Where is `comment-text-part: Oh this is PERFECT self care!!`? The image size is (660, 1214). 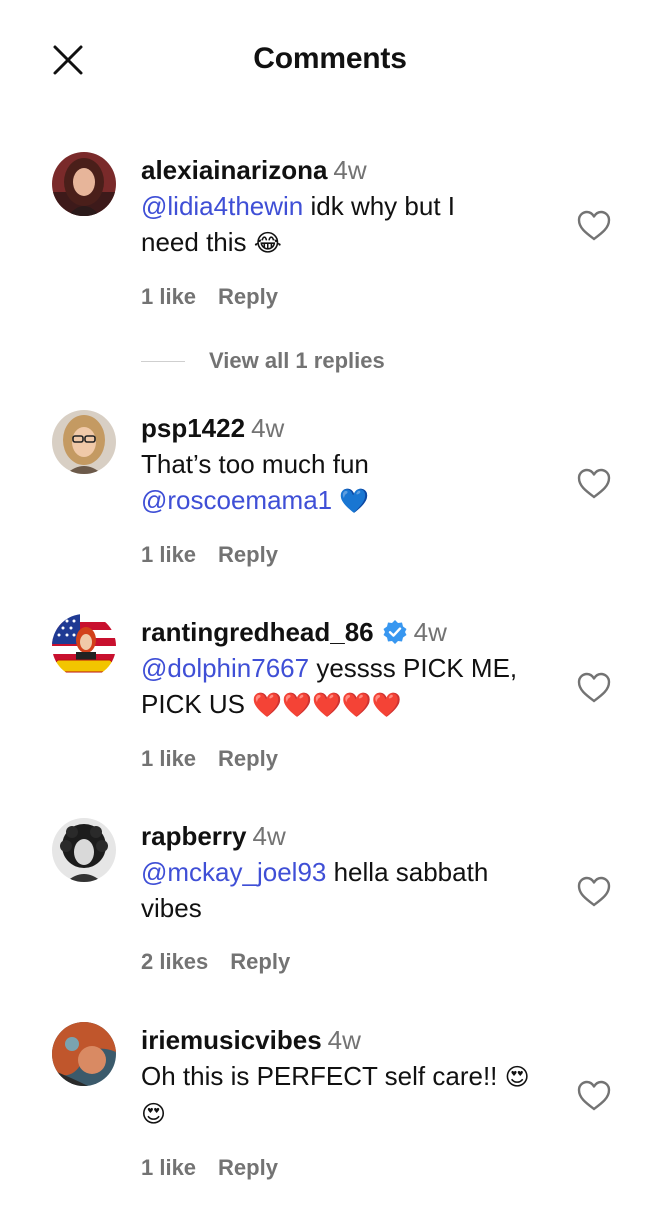
comment-text-part: Oh this is PERFECT self care!! is located at coordinates (319, 1076).